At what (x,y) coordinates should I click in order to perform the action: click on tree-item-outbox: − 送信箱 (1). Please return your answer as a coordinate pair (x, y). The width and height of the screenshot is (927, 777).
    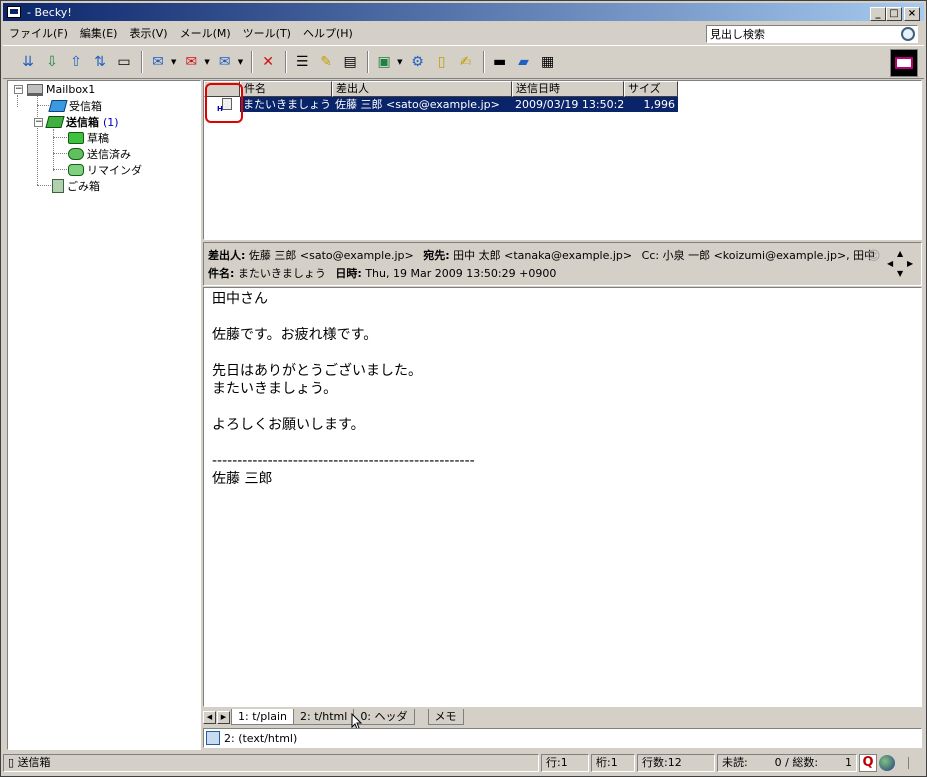
    Looking at the image, I should click on (76, 122).